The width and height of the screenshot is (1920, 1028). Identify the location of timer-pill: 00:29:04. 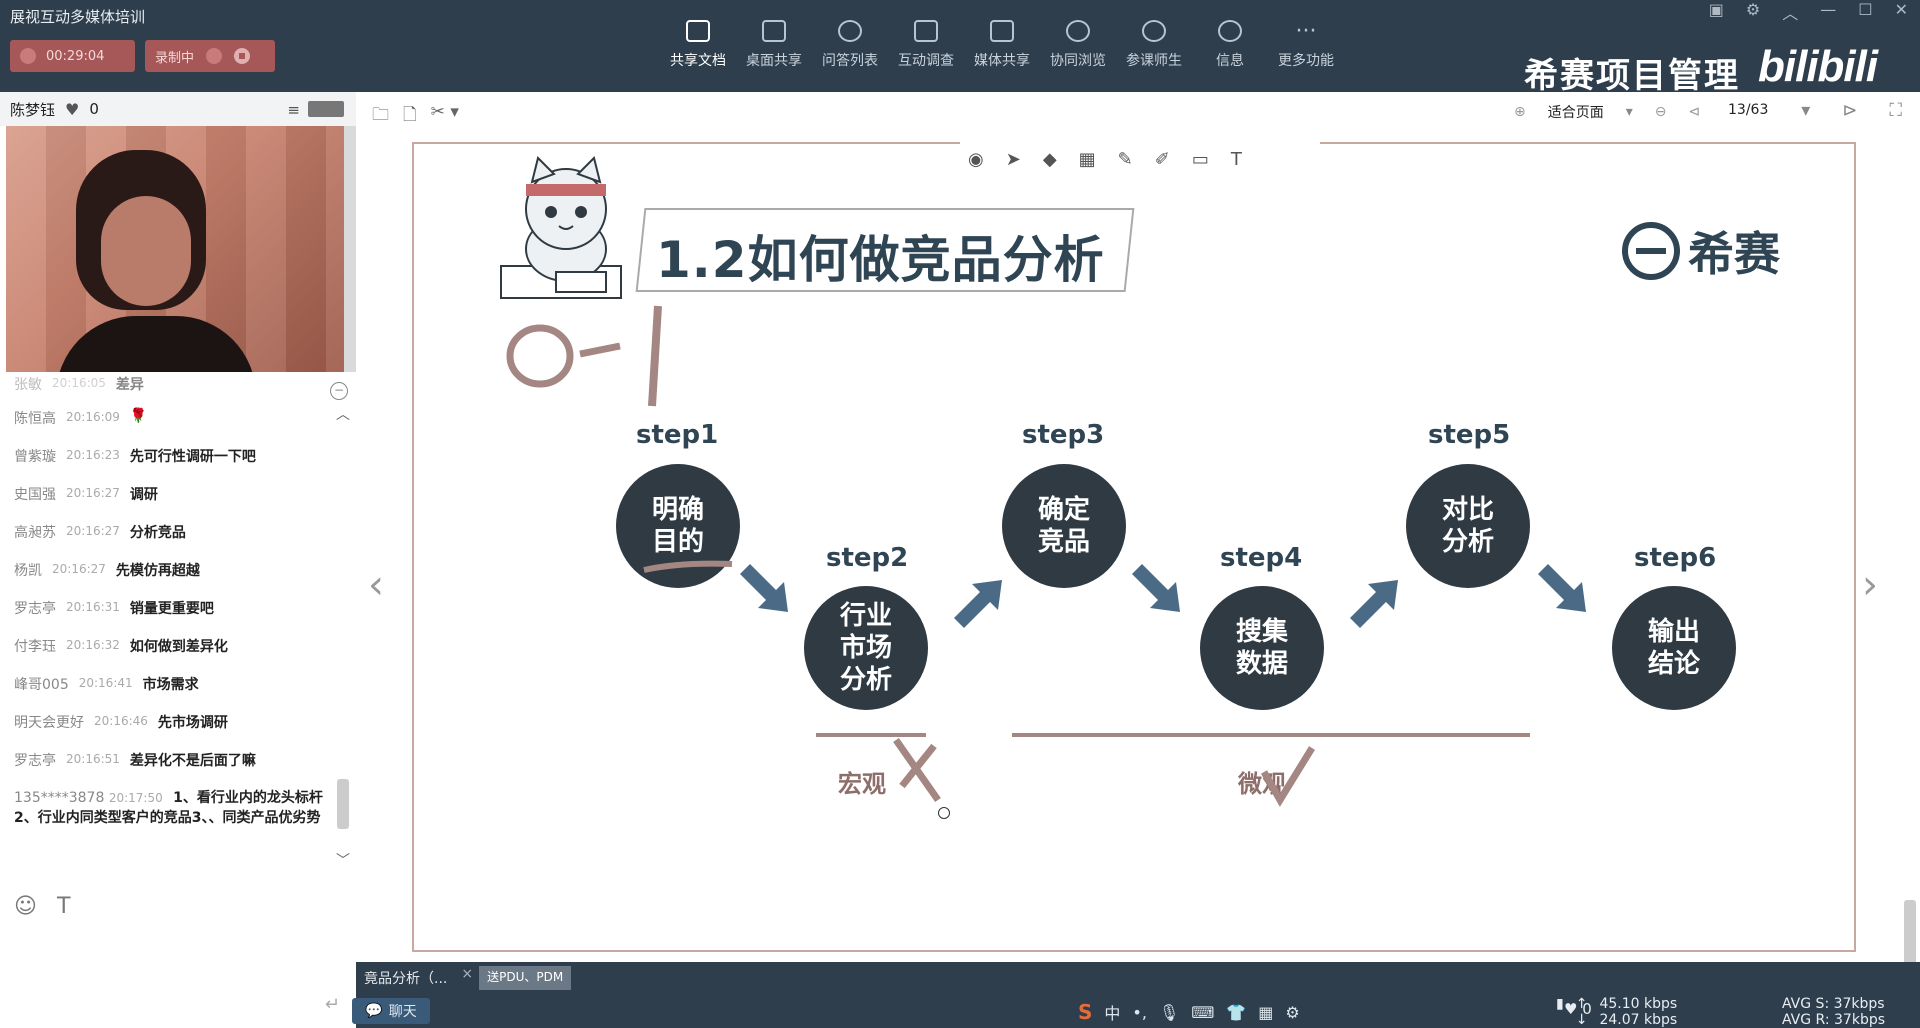
(72, 56).